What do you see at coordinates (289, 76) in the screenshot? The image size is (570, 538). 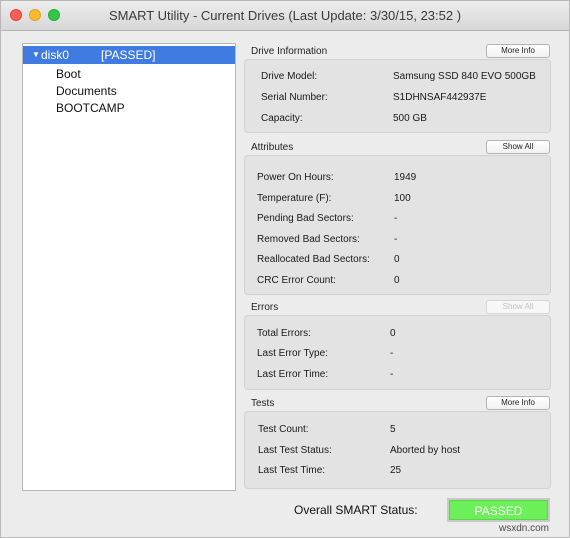 I see `drive-model-label: Drive Model:` at bounding box center [289, 76].